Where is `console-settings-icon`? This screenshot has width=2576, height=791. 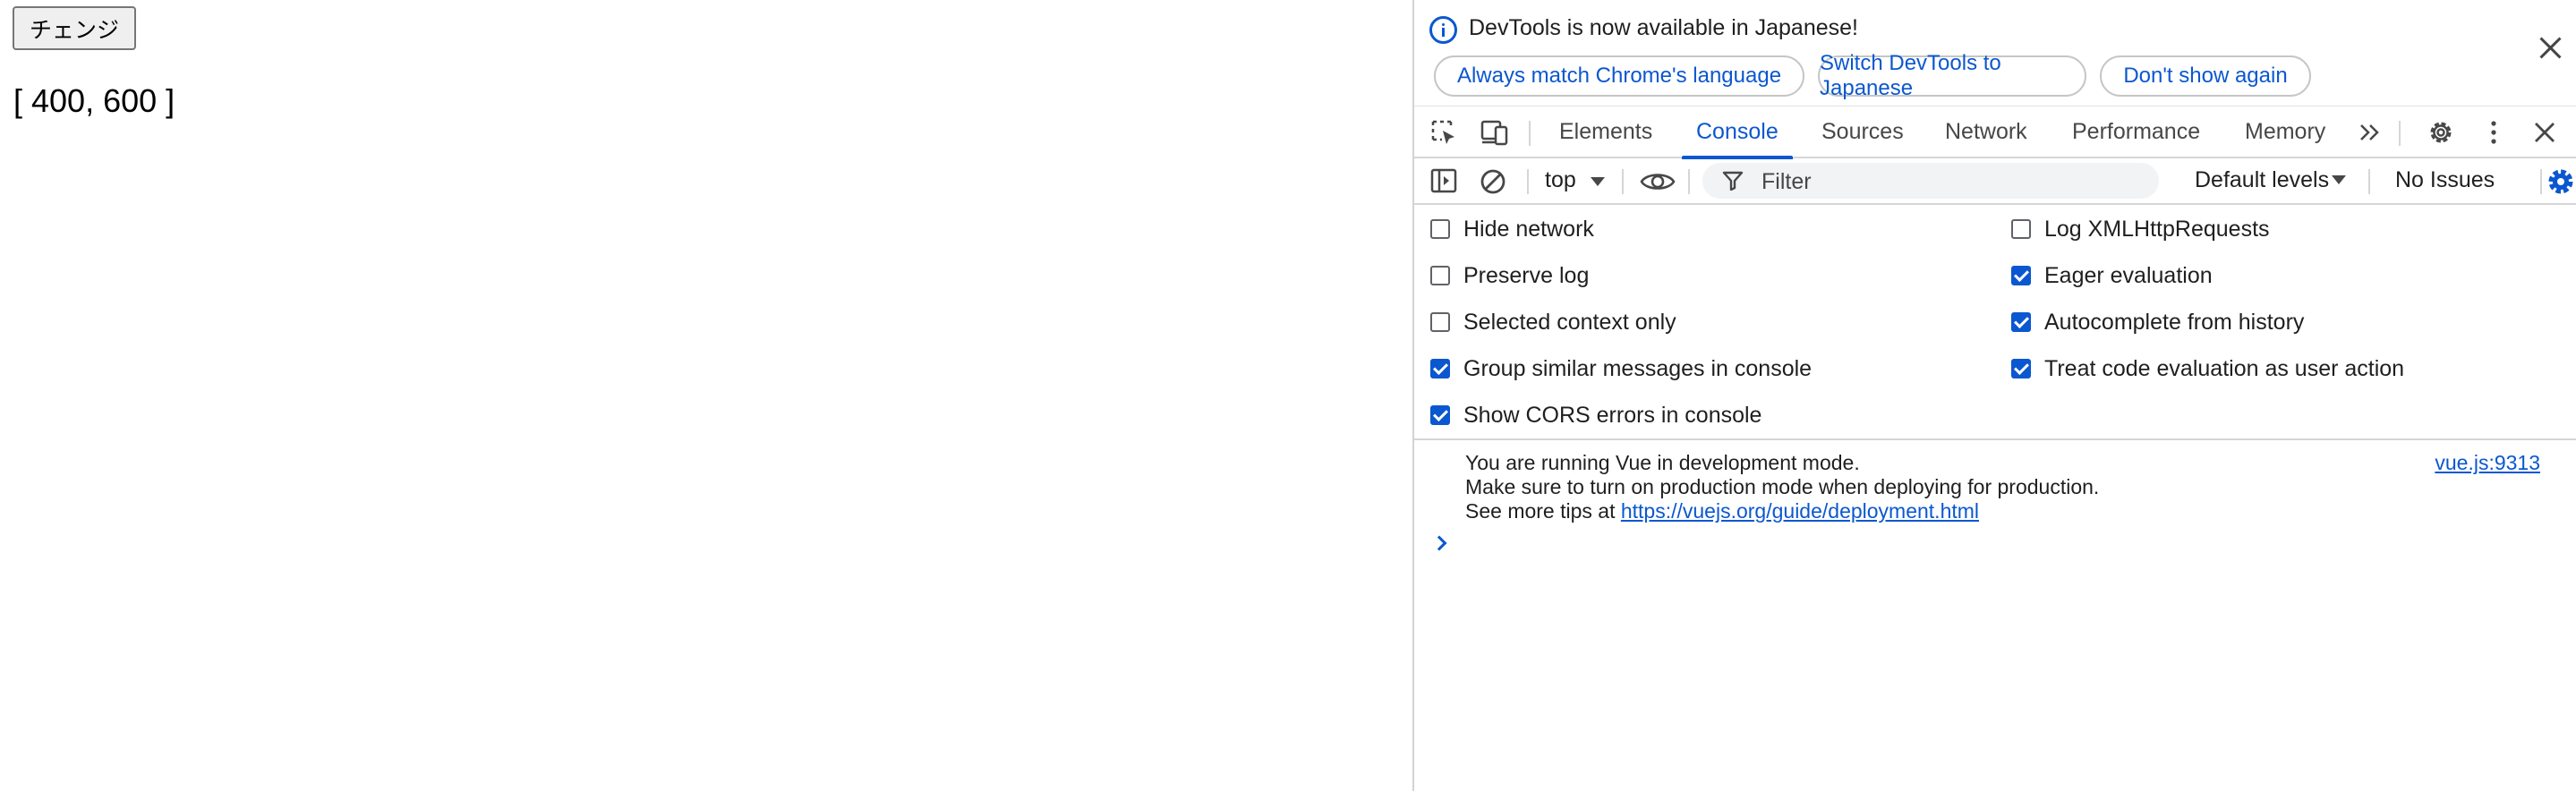
console-settings-icon is located at coordinates (2561, 181).